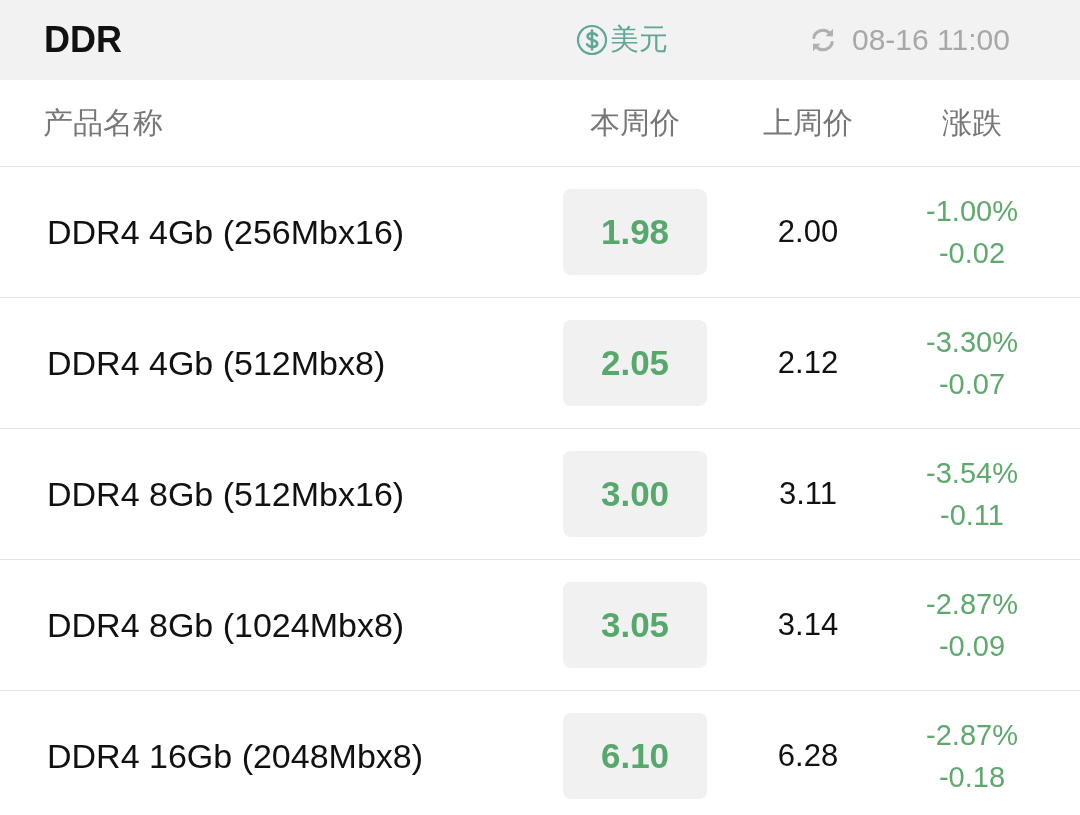  I want to click on page-title: DDR, so click(83, 40).